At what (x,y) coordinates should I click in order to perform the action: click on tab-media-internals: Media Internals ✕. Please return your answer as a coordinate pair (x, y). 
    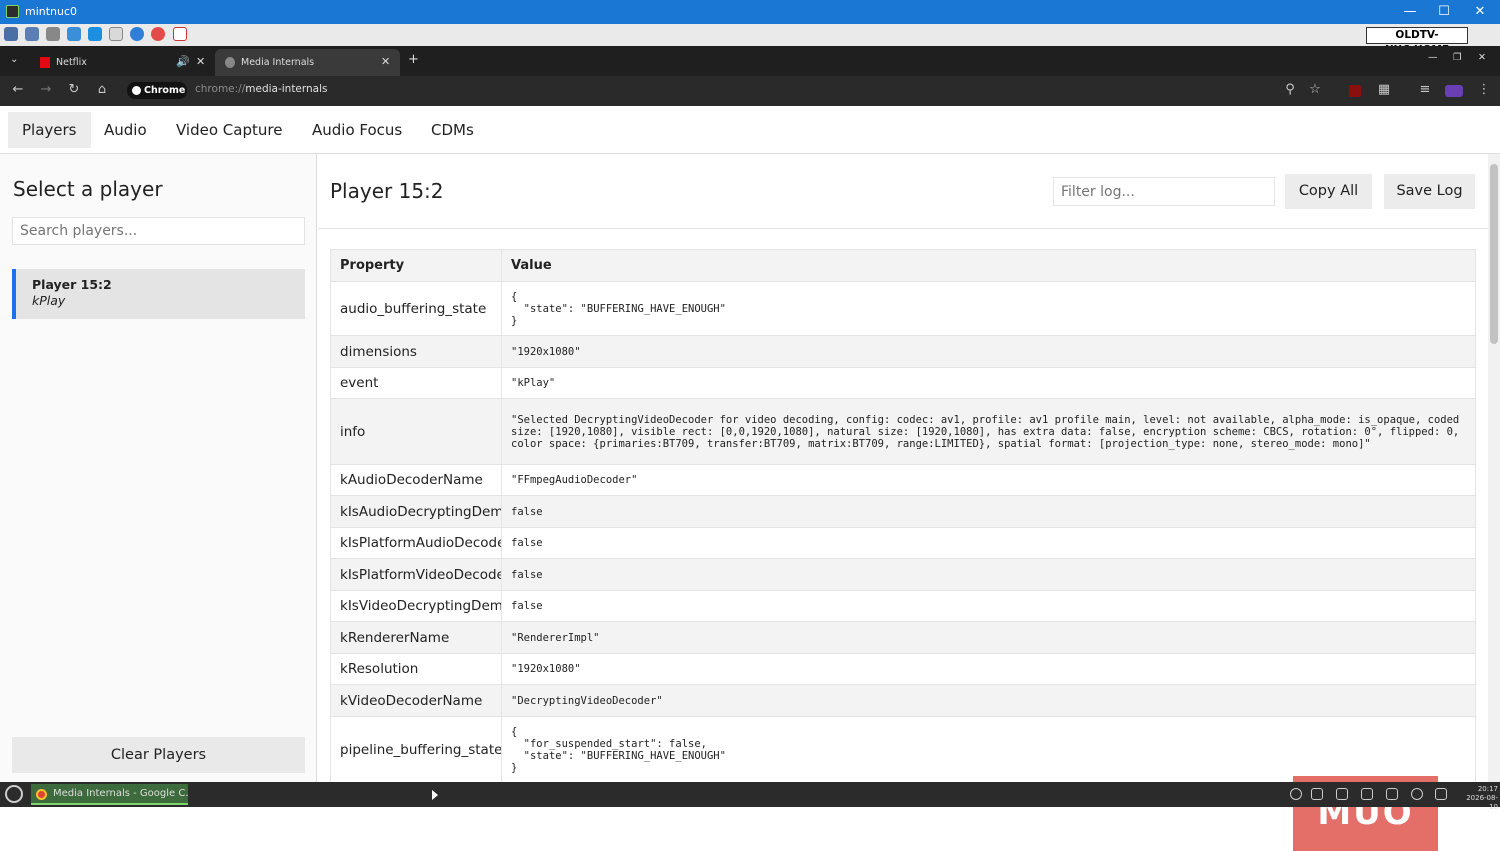
    Looking at the image, I should click on (307, 62).